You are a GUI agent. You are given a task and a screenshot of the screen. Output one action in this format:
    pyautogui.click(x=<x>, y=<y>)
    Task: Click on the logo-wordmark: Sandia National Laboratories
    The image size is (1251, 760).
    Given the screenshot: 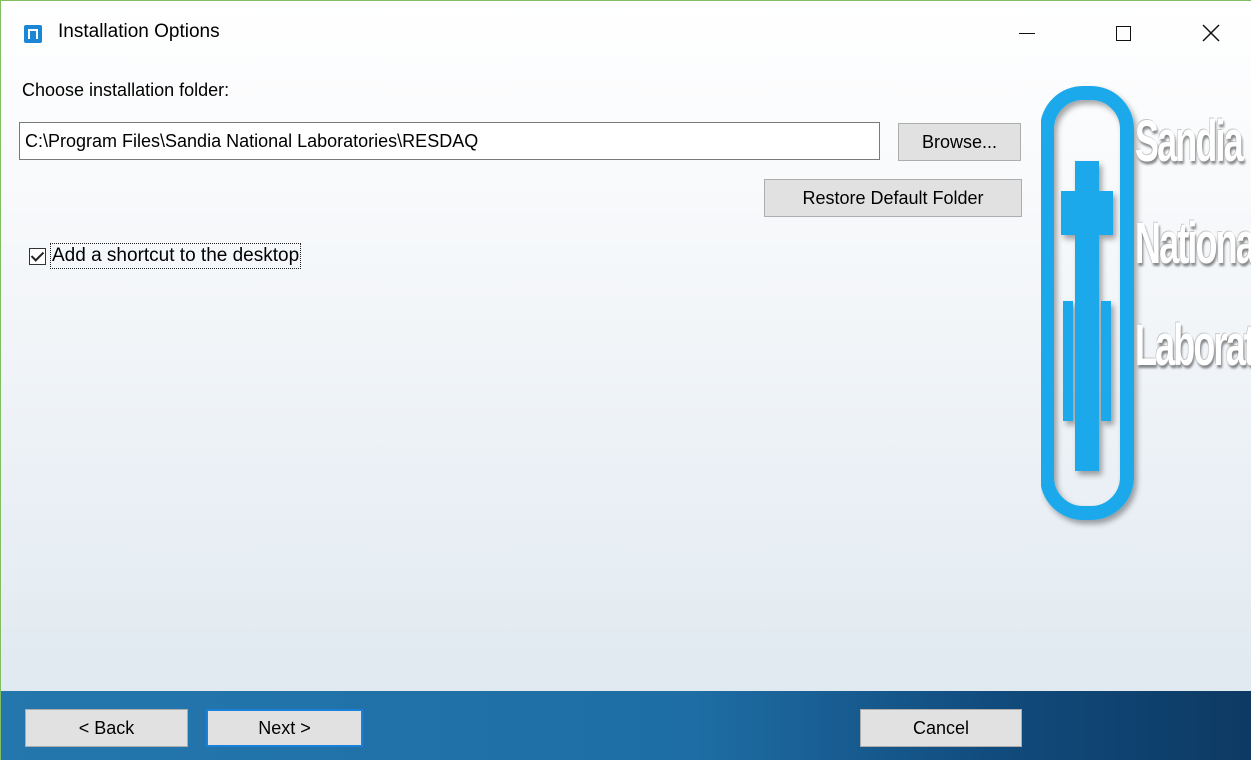 What is the action you would take?
    pyautogui.click(x=1193, y=244)
    